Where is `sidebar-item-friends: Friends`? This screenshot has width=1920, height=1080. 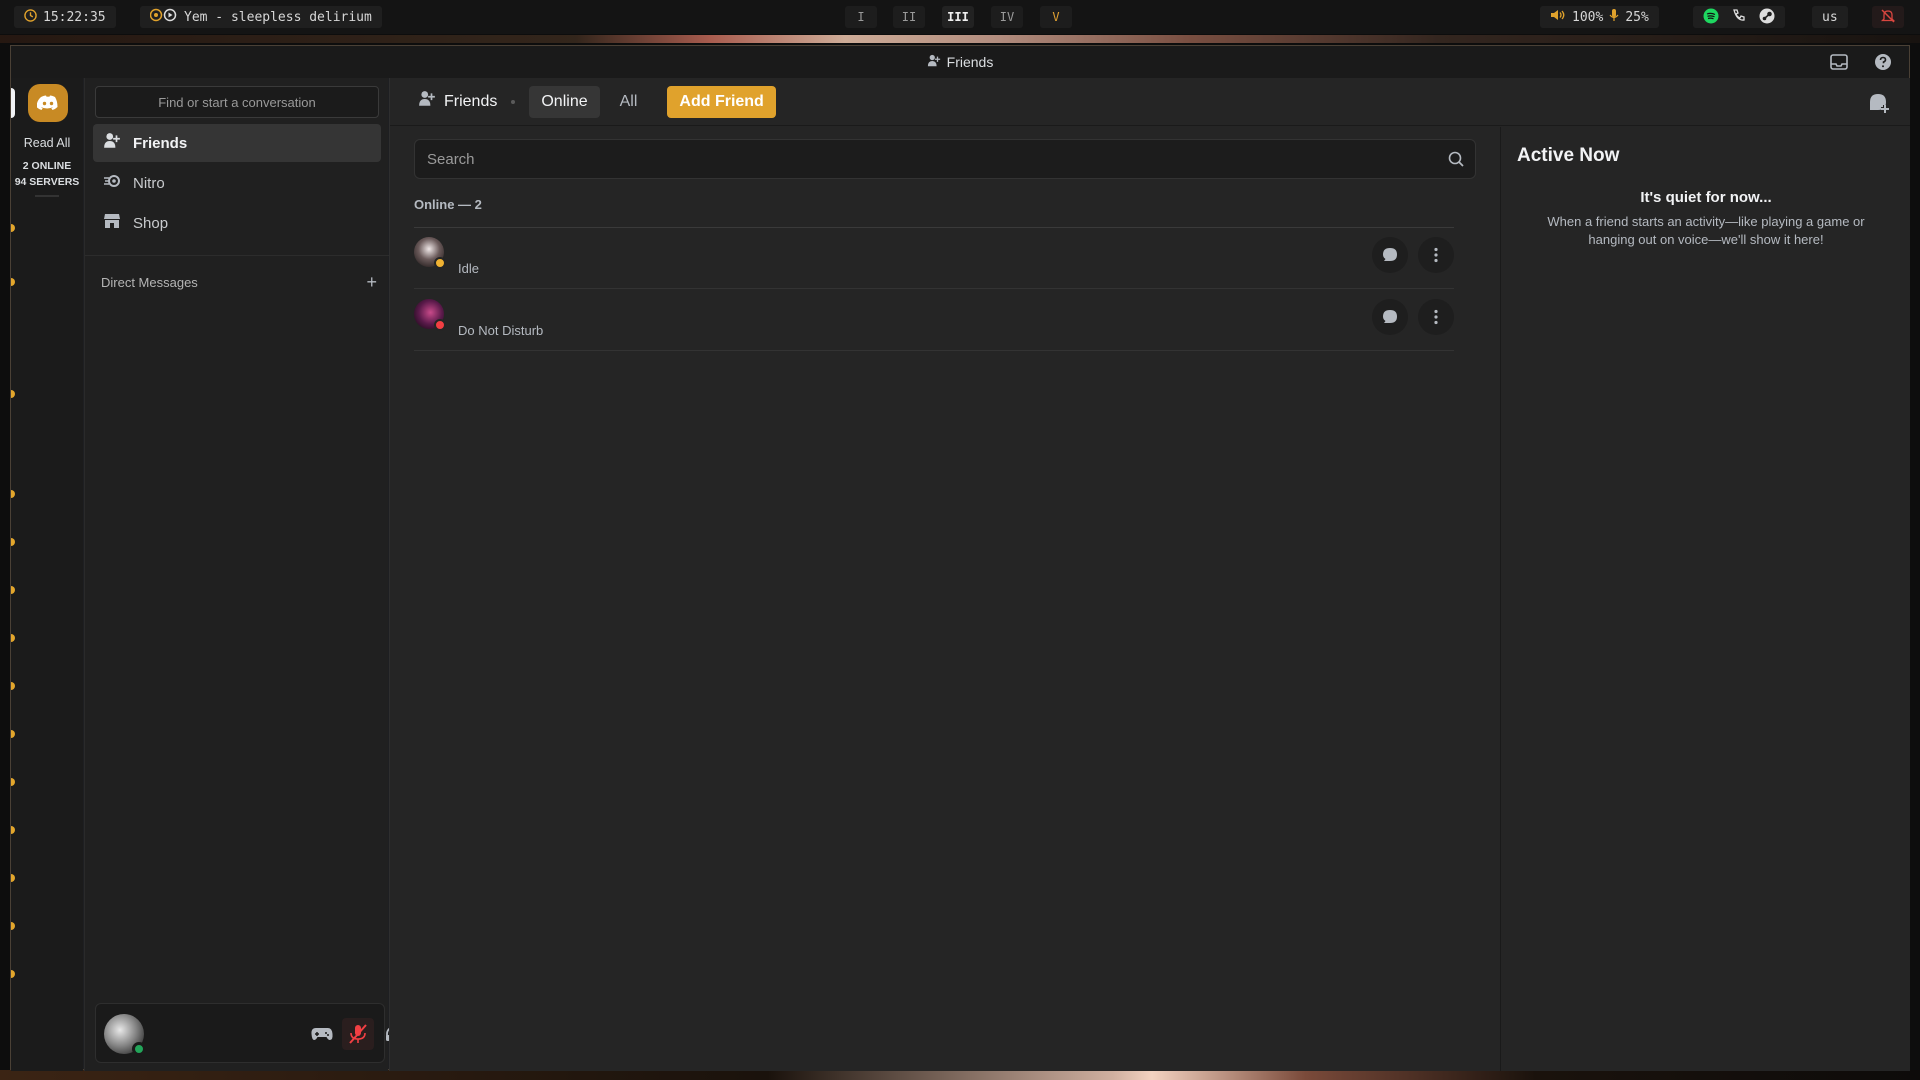 sidebar-item-friends: Friends is located at coordinates (237, 143).